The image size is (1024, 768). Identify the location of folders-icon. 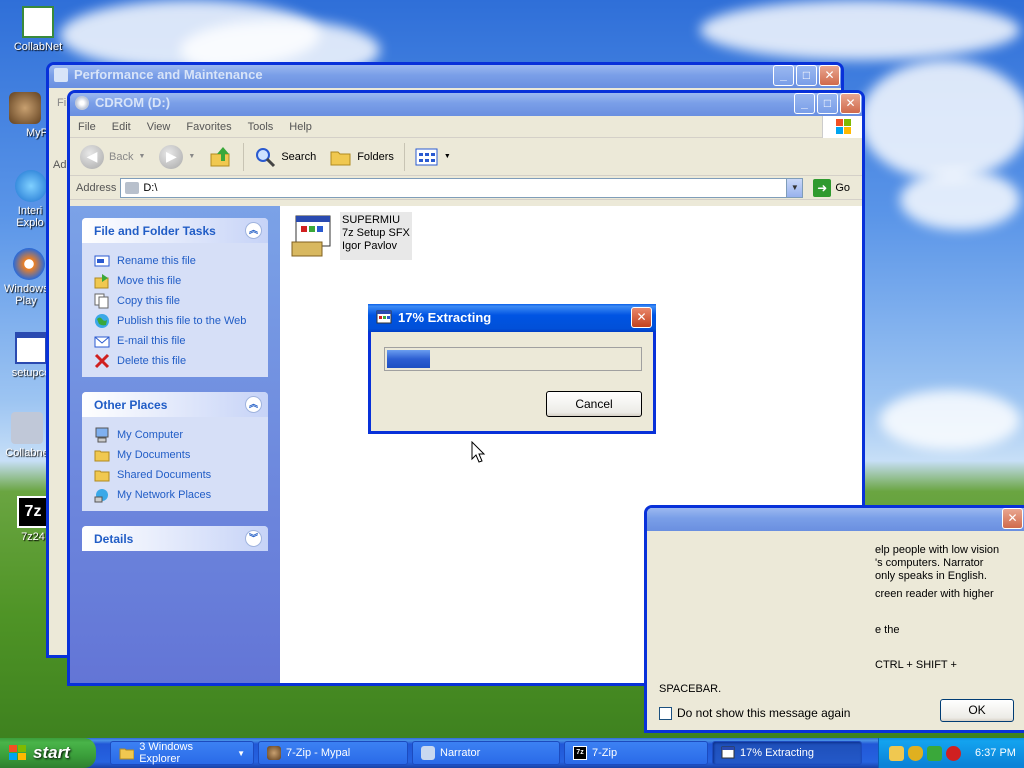
(340, 158).